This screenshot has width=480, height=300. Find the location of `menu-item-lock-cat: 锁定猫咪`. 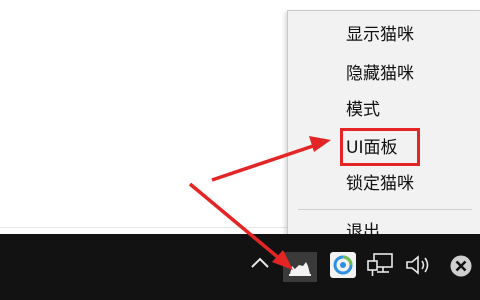

menu-item-lock-cat: 锁定猫咪 is located at coordinates (384, 184).